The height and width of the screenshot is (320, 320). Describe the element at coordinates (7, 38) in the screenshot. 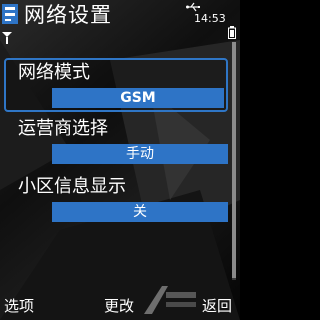

I see `signal-icon` at that location.